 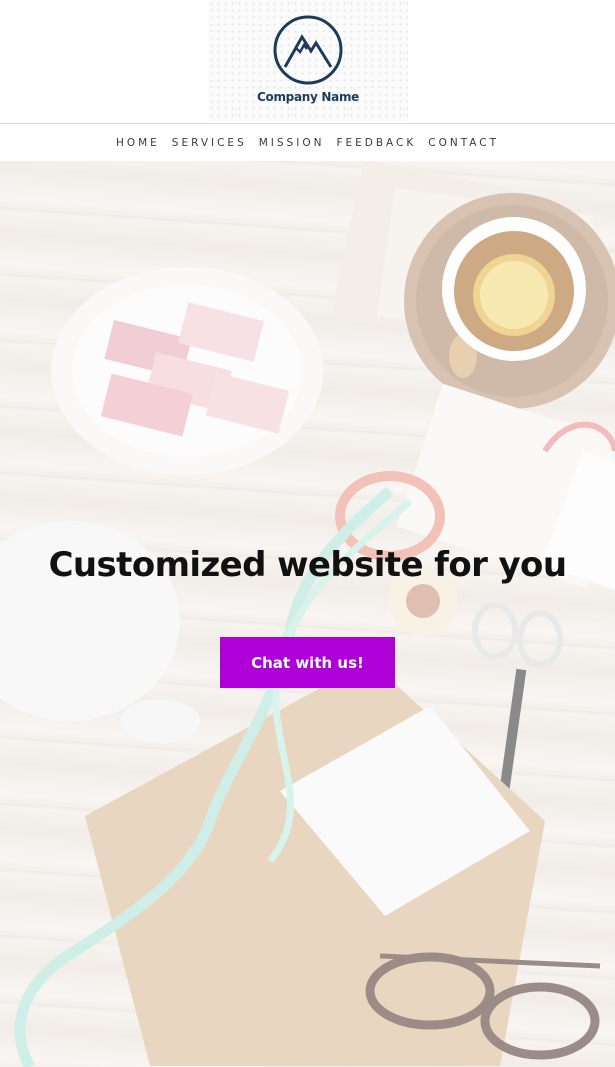 What do you see at coordinates (209, 143) in the screenshot?
I see `nav-services: SERVICES` at bounding box center [209, 143].